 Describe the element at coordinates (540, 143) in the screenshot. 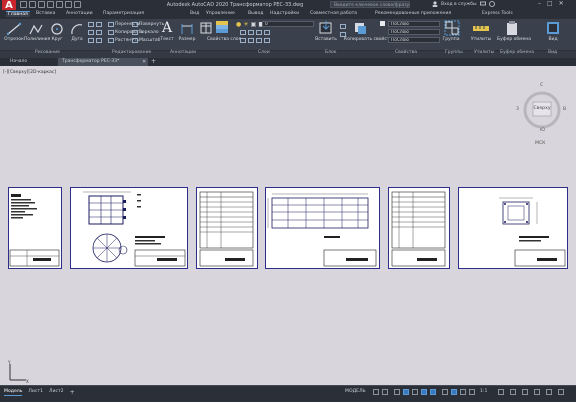

I see `wcs-menu: МСК` at that location.